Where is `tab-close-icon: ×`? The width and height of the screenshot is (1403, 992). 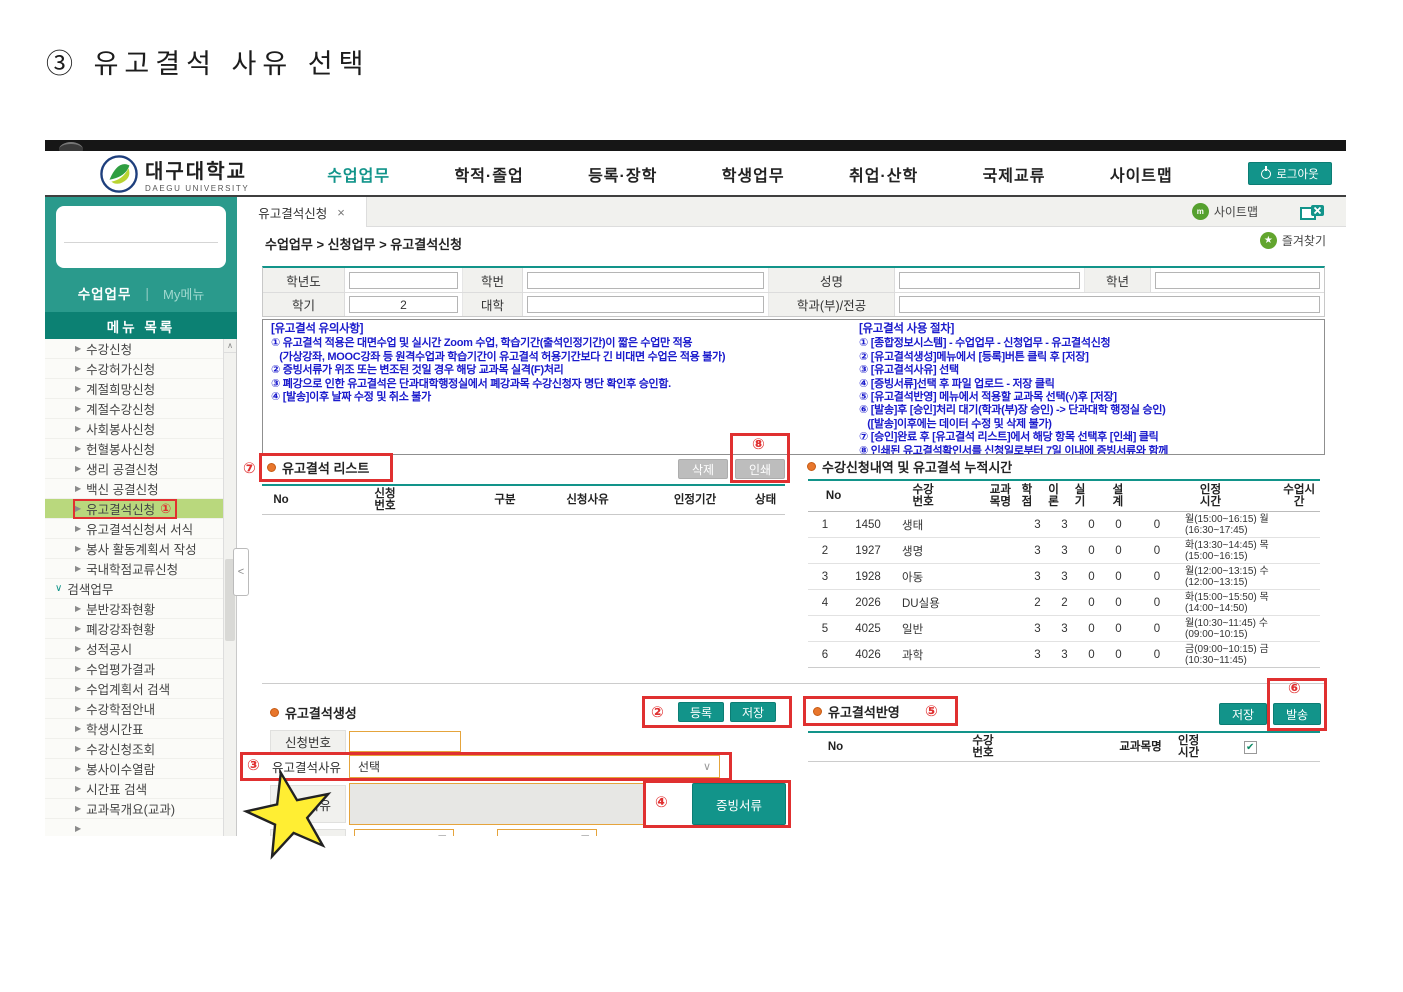 tab-close-icon: × is located at coordinates (341, 212).